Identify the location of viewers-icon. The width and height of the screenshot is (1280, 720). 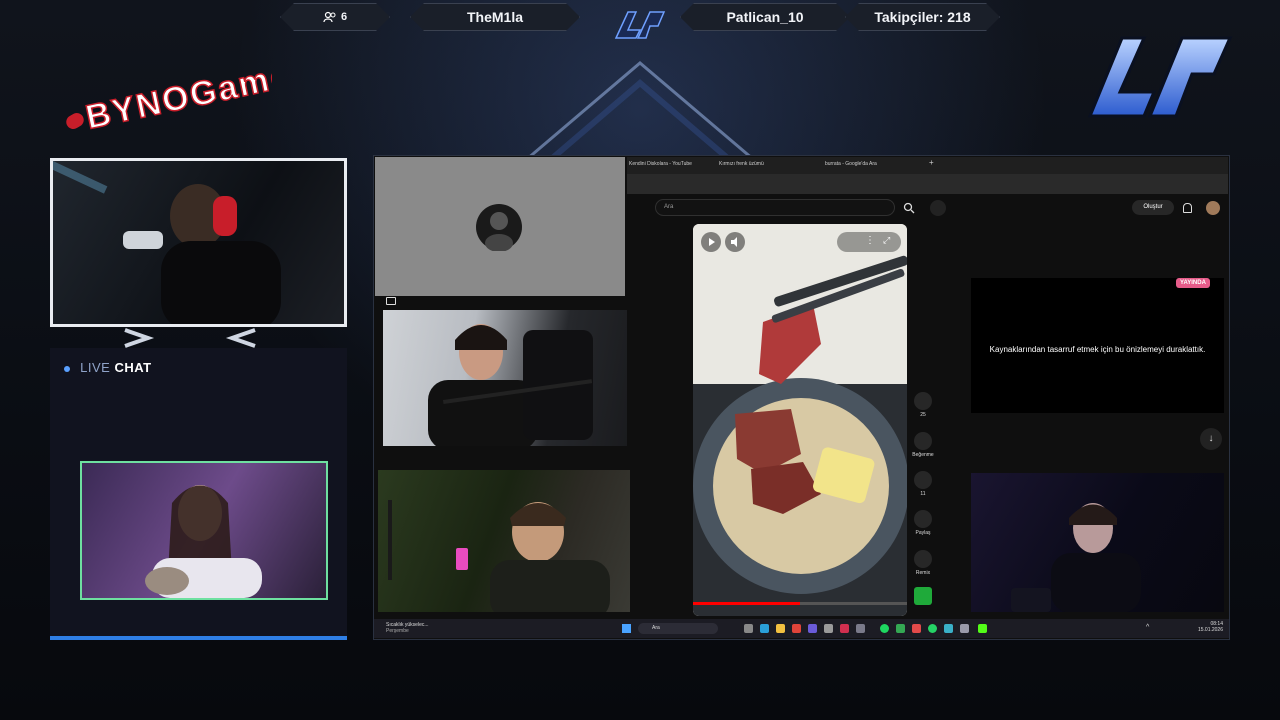
(330, 17).